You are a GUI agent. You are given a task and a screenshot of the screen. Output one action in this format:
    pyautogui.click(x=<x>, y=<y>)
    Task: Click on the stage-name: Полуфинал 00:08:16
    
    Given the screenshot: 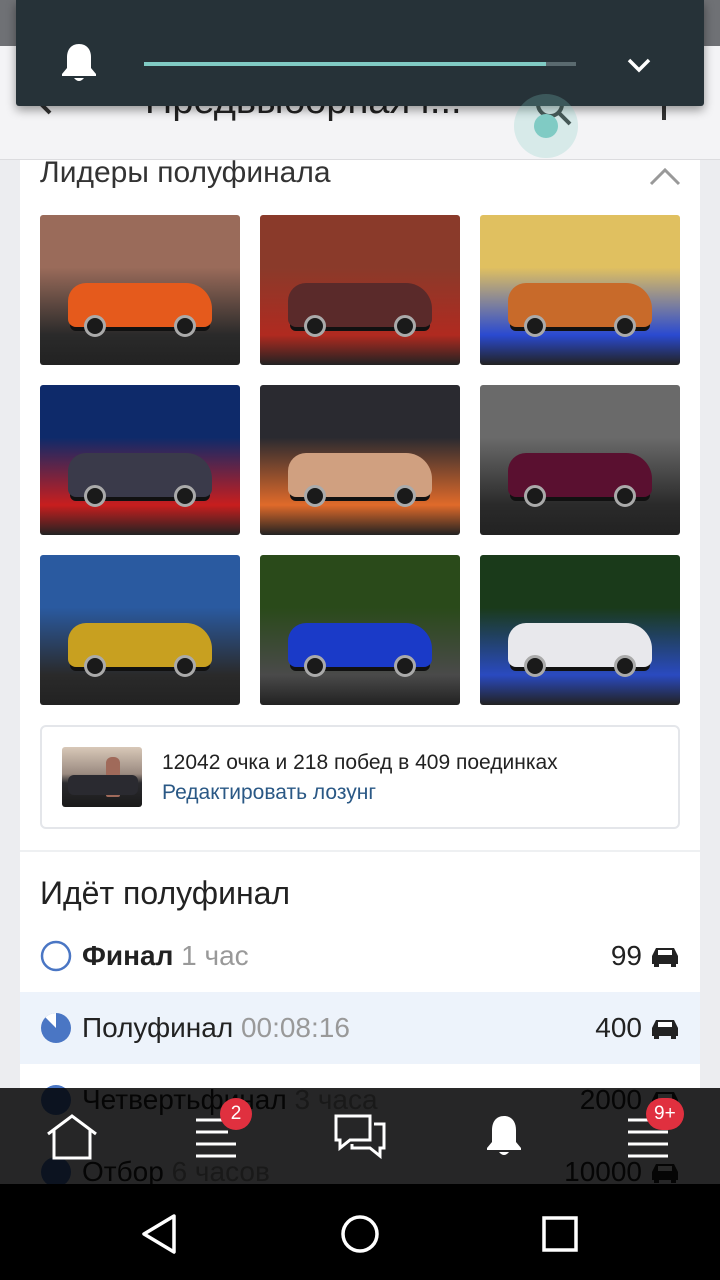 What is the action you would take?
    pyautogui.click(x=216, y=1028)
    